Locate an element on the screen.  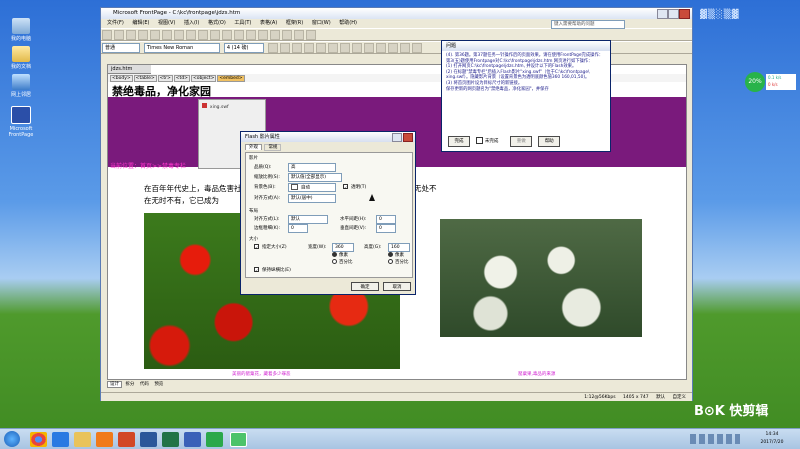
transparent-checkbox: ✓ is located at coordinates (345, 187).